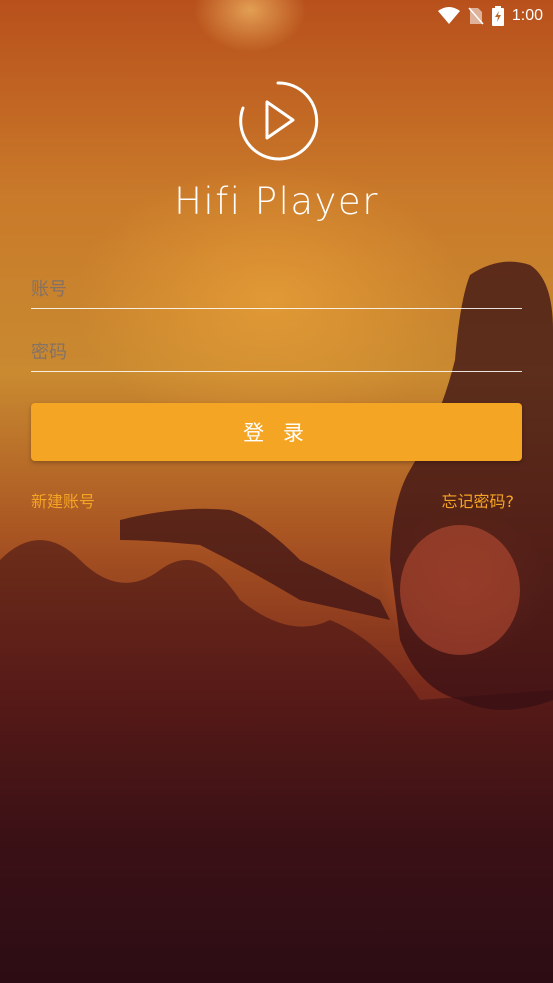 The width and height of the screenshot is (553, 983). Describe the element at coordinates (63, 500) in the screenshot. I see `register-link: 新建账号` at that location.